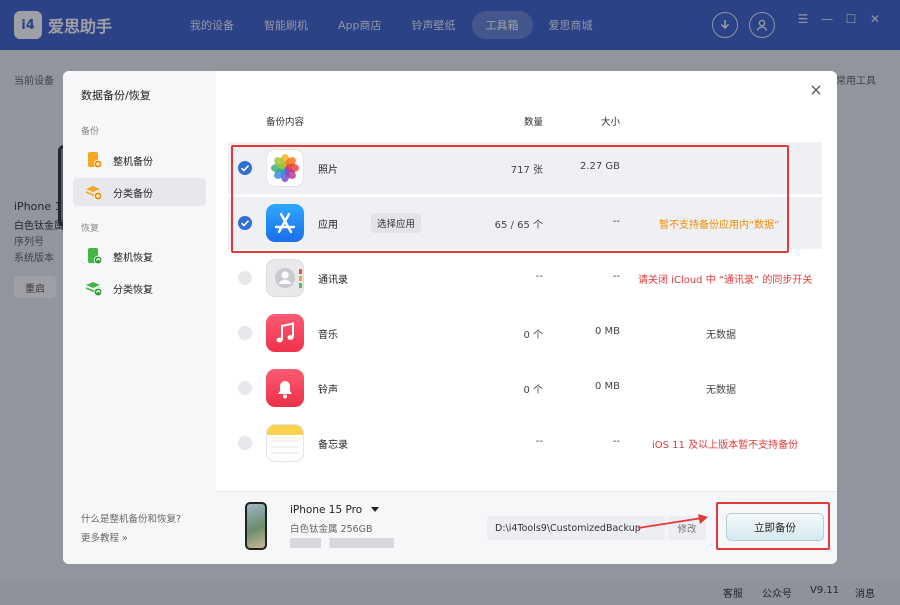  I want to click on table-row-ringtones: 铃声 0 个 0 MB 无数据, so click(525, 388).